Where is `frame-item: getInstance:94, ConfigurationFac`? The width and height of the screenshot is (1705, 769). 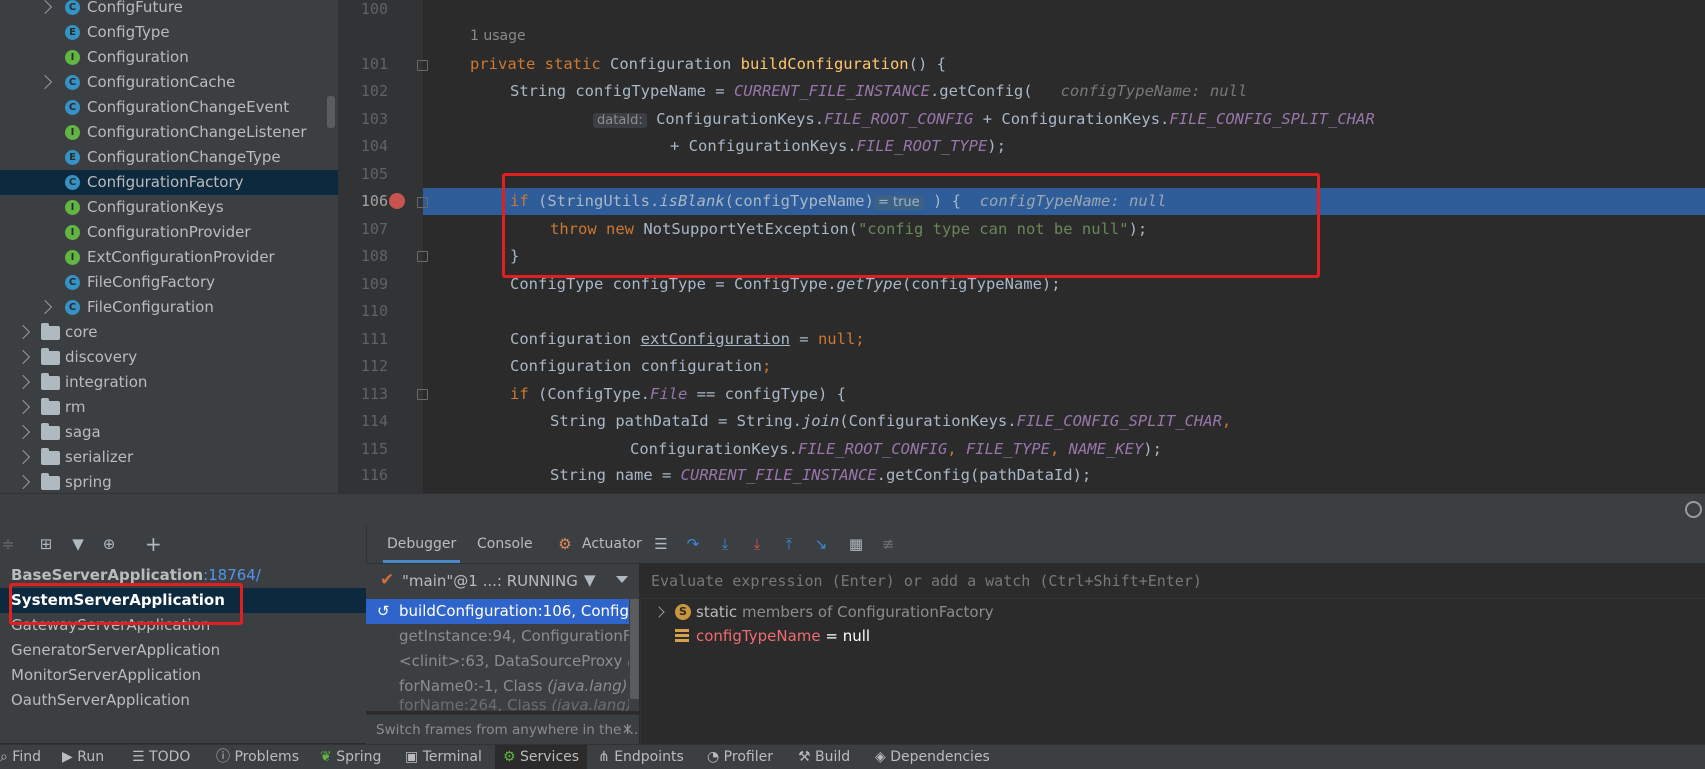 frame-item: getInstance:94, ConfigurationFac is located at coordinates (497, 636).